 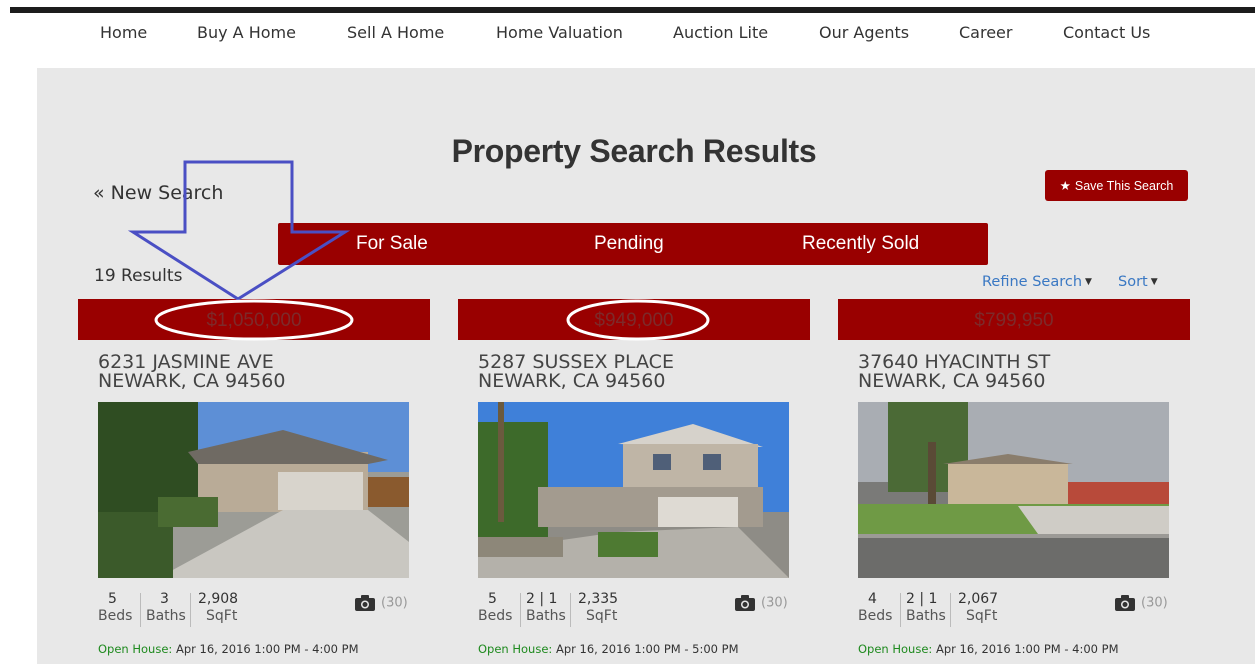 What do you see at coordinates (598, 599) in the screenshot?
I see `sqft-value: 2,335` at bounding box center [598, 599].